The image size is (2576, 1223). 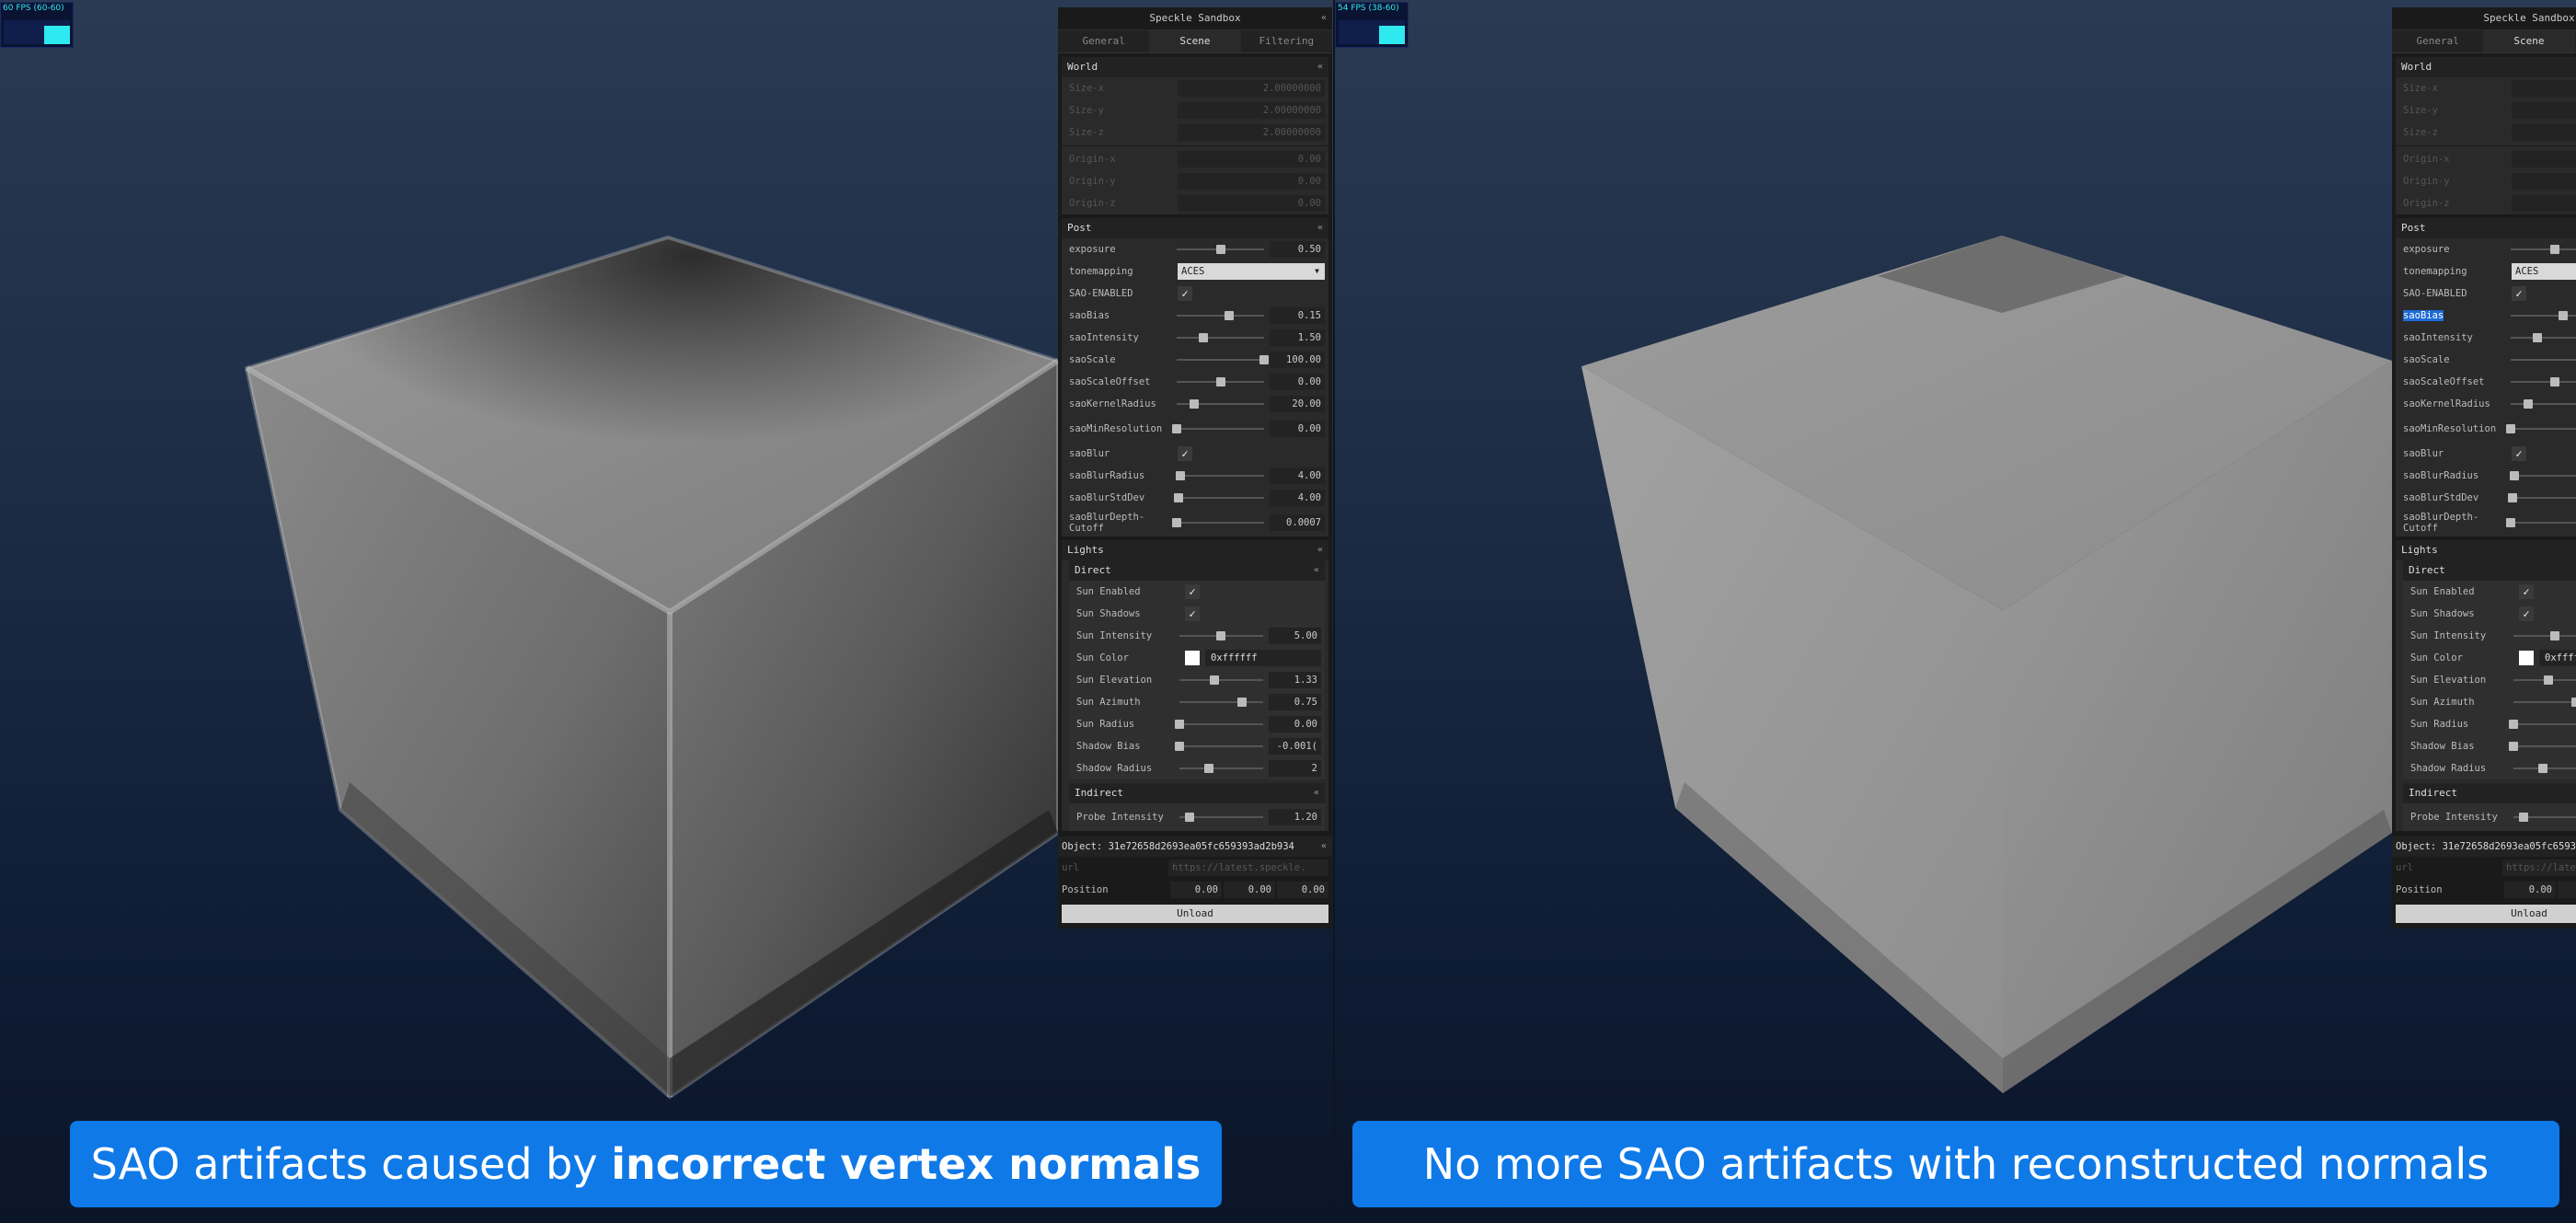 What do you see at coordinates (1294, 680) in the screenshot?
I see `sun-elevation-value: 1.33` at bounding box center [1294, 680].